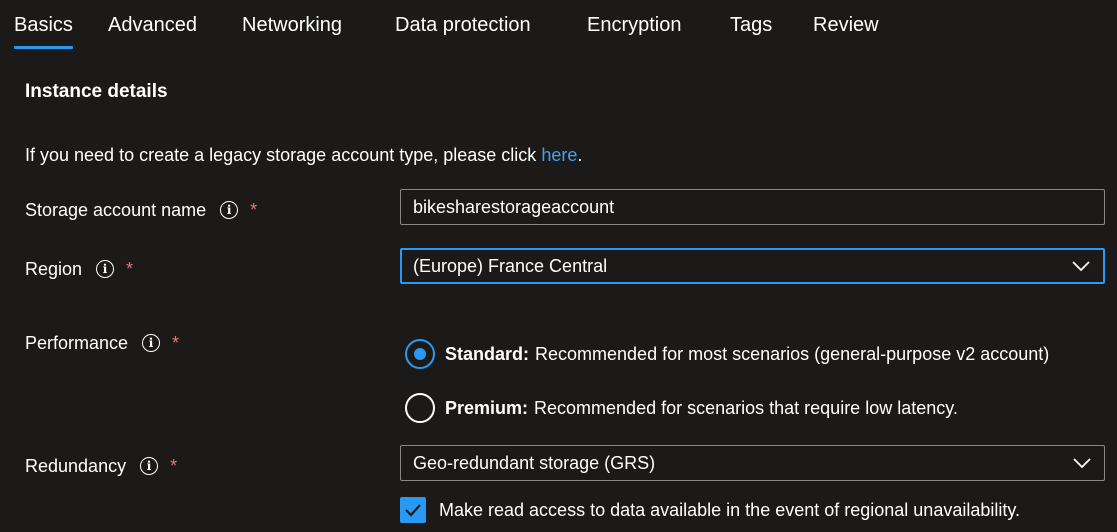 The height and width of the screenshot is (532, 1117). Describe the element at coordinates (420, 408) in the screenshot. I see `radio-premium` at that location.